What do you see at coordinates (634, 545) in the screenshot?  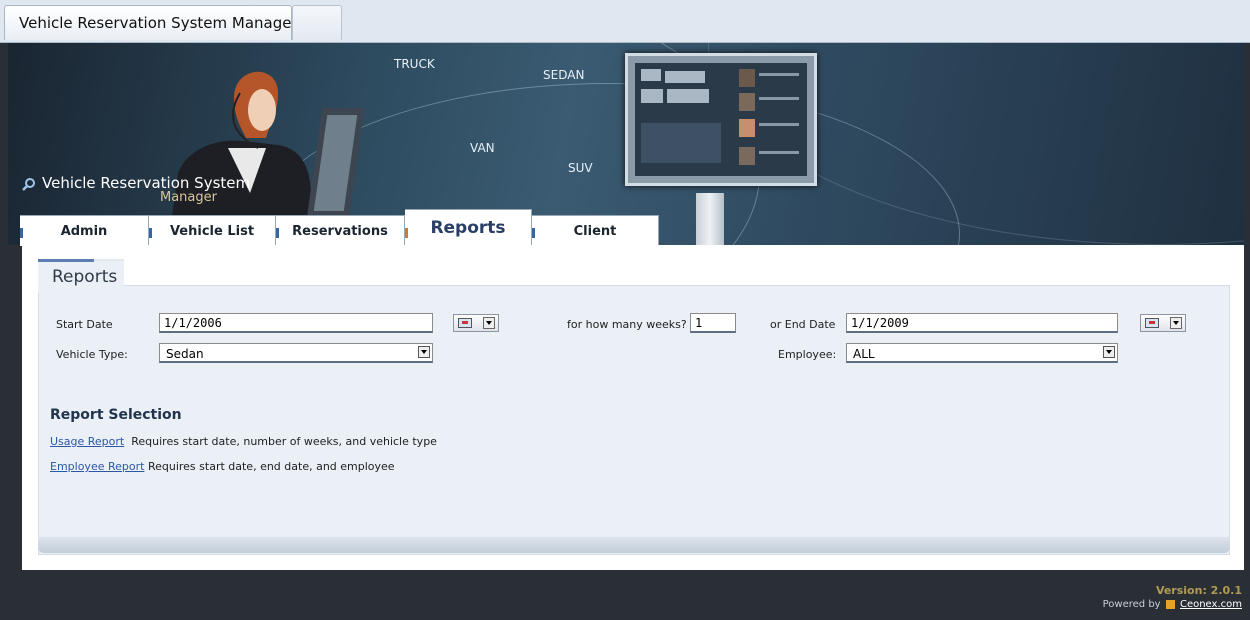 I see `panel-footer-bar` at bounding box center [634, 545].